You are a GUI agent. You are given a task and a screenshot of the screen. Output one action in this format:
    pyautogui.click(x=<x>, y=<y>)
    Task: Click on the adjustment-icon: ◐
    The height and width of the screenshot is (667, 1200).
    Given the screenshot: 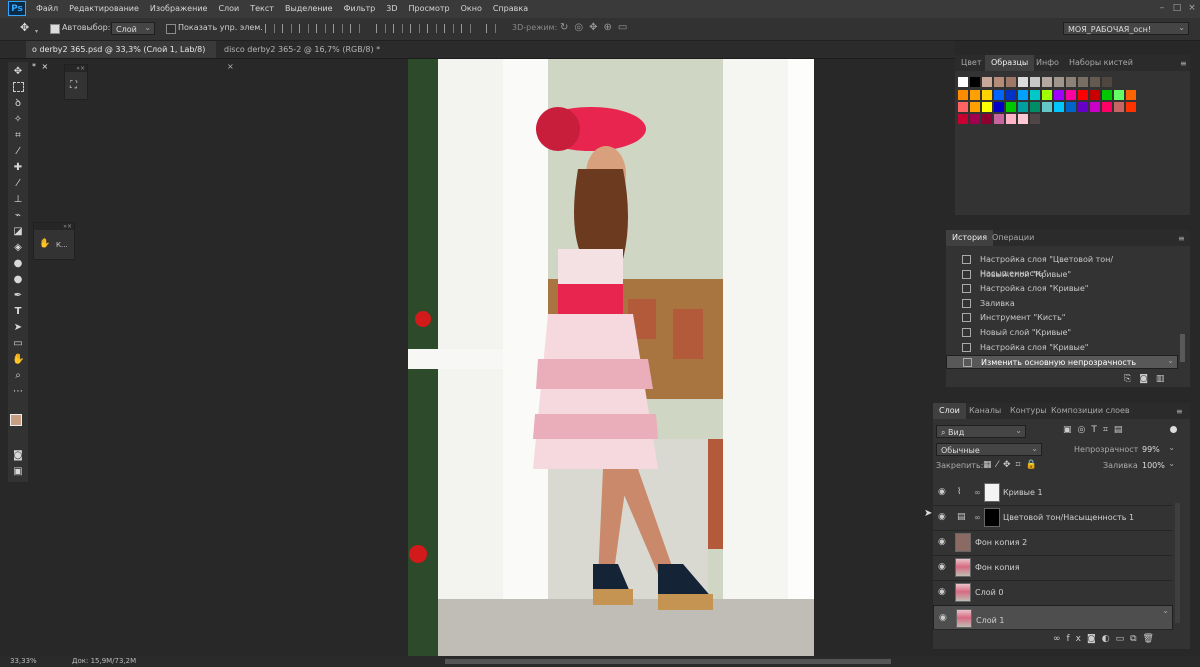 What is the action you would take?
    pyautogui.click(x=1109, y=639)
    